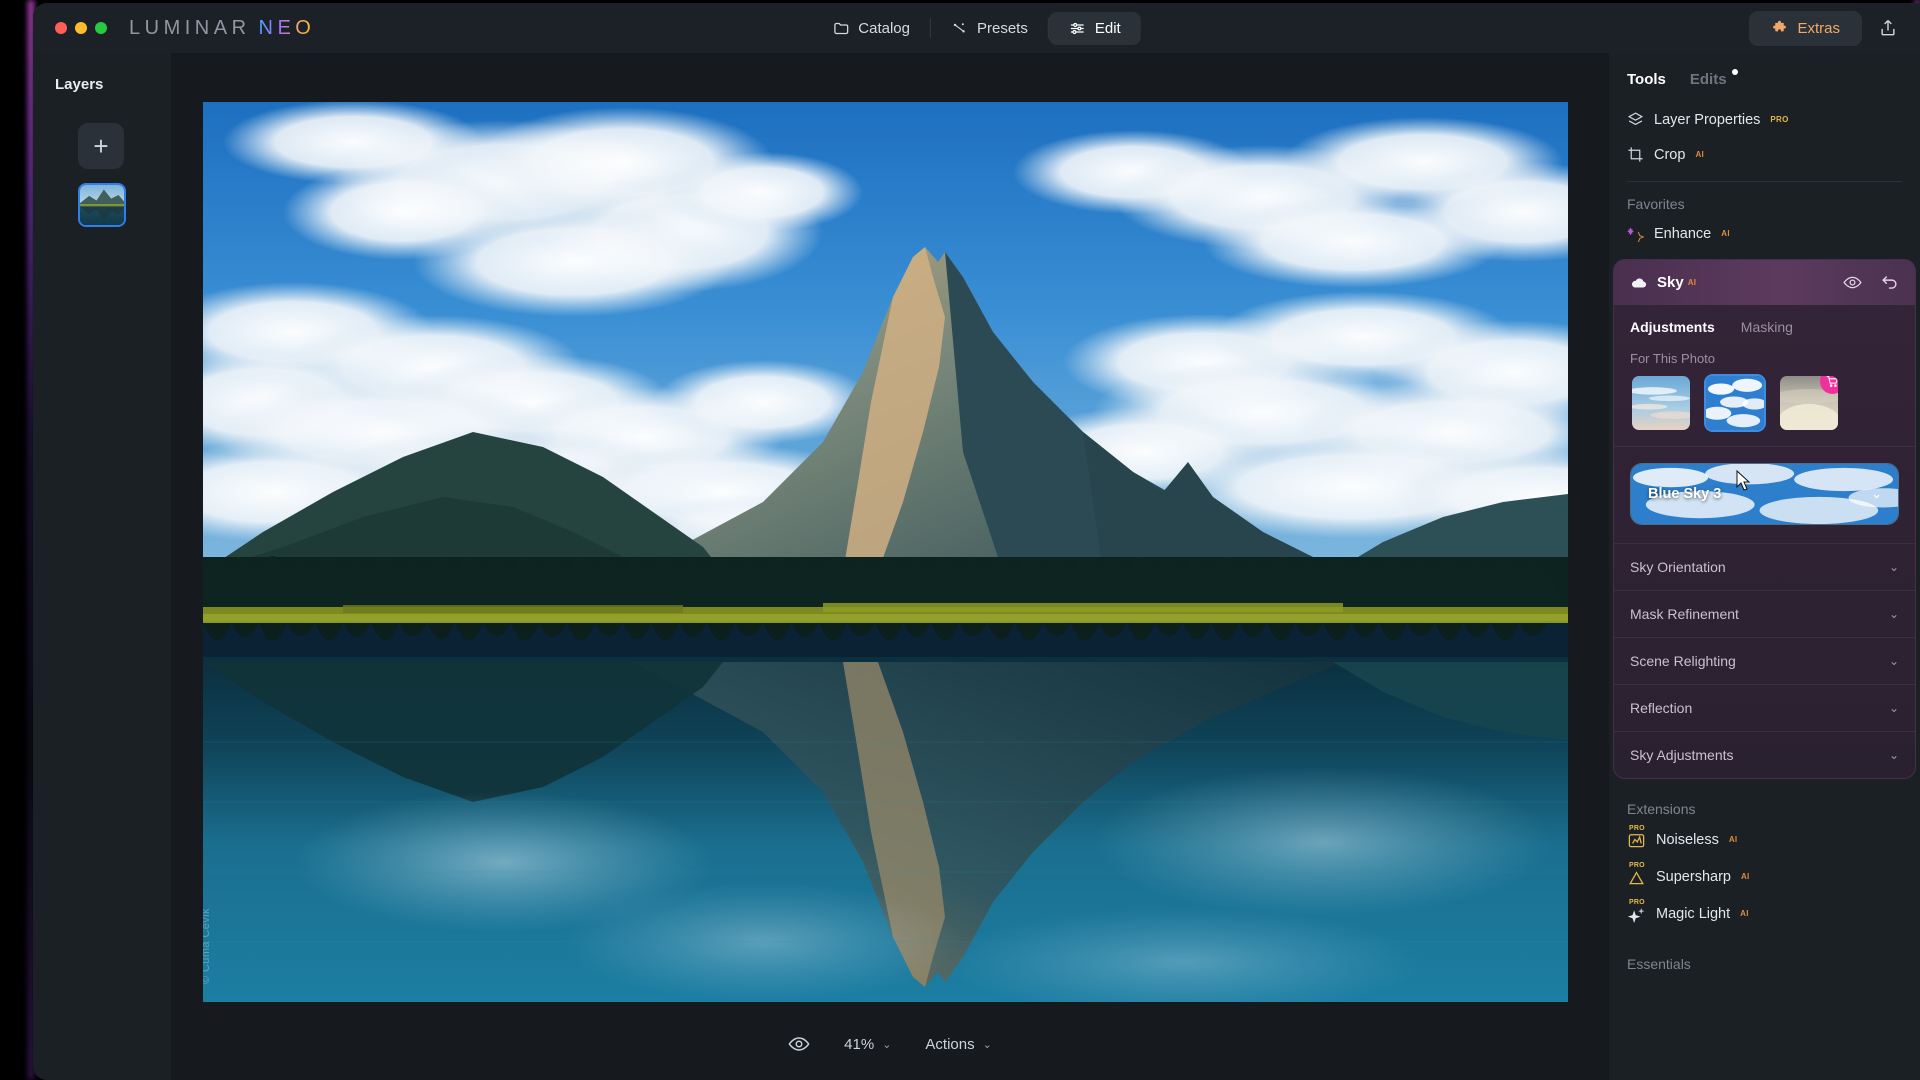 Image resolution: width=1920 pixels, height=1080 pixels. I want to click on sky-section-orientation: Sky Orientation ⌄, so click(1764, 566).